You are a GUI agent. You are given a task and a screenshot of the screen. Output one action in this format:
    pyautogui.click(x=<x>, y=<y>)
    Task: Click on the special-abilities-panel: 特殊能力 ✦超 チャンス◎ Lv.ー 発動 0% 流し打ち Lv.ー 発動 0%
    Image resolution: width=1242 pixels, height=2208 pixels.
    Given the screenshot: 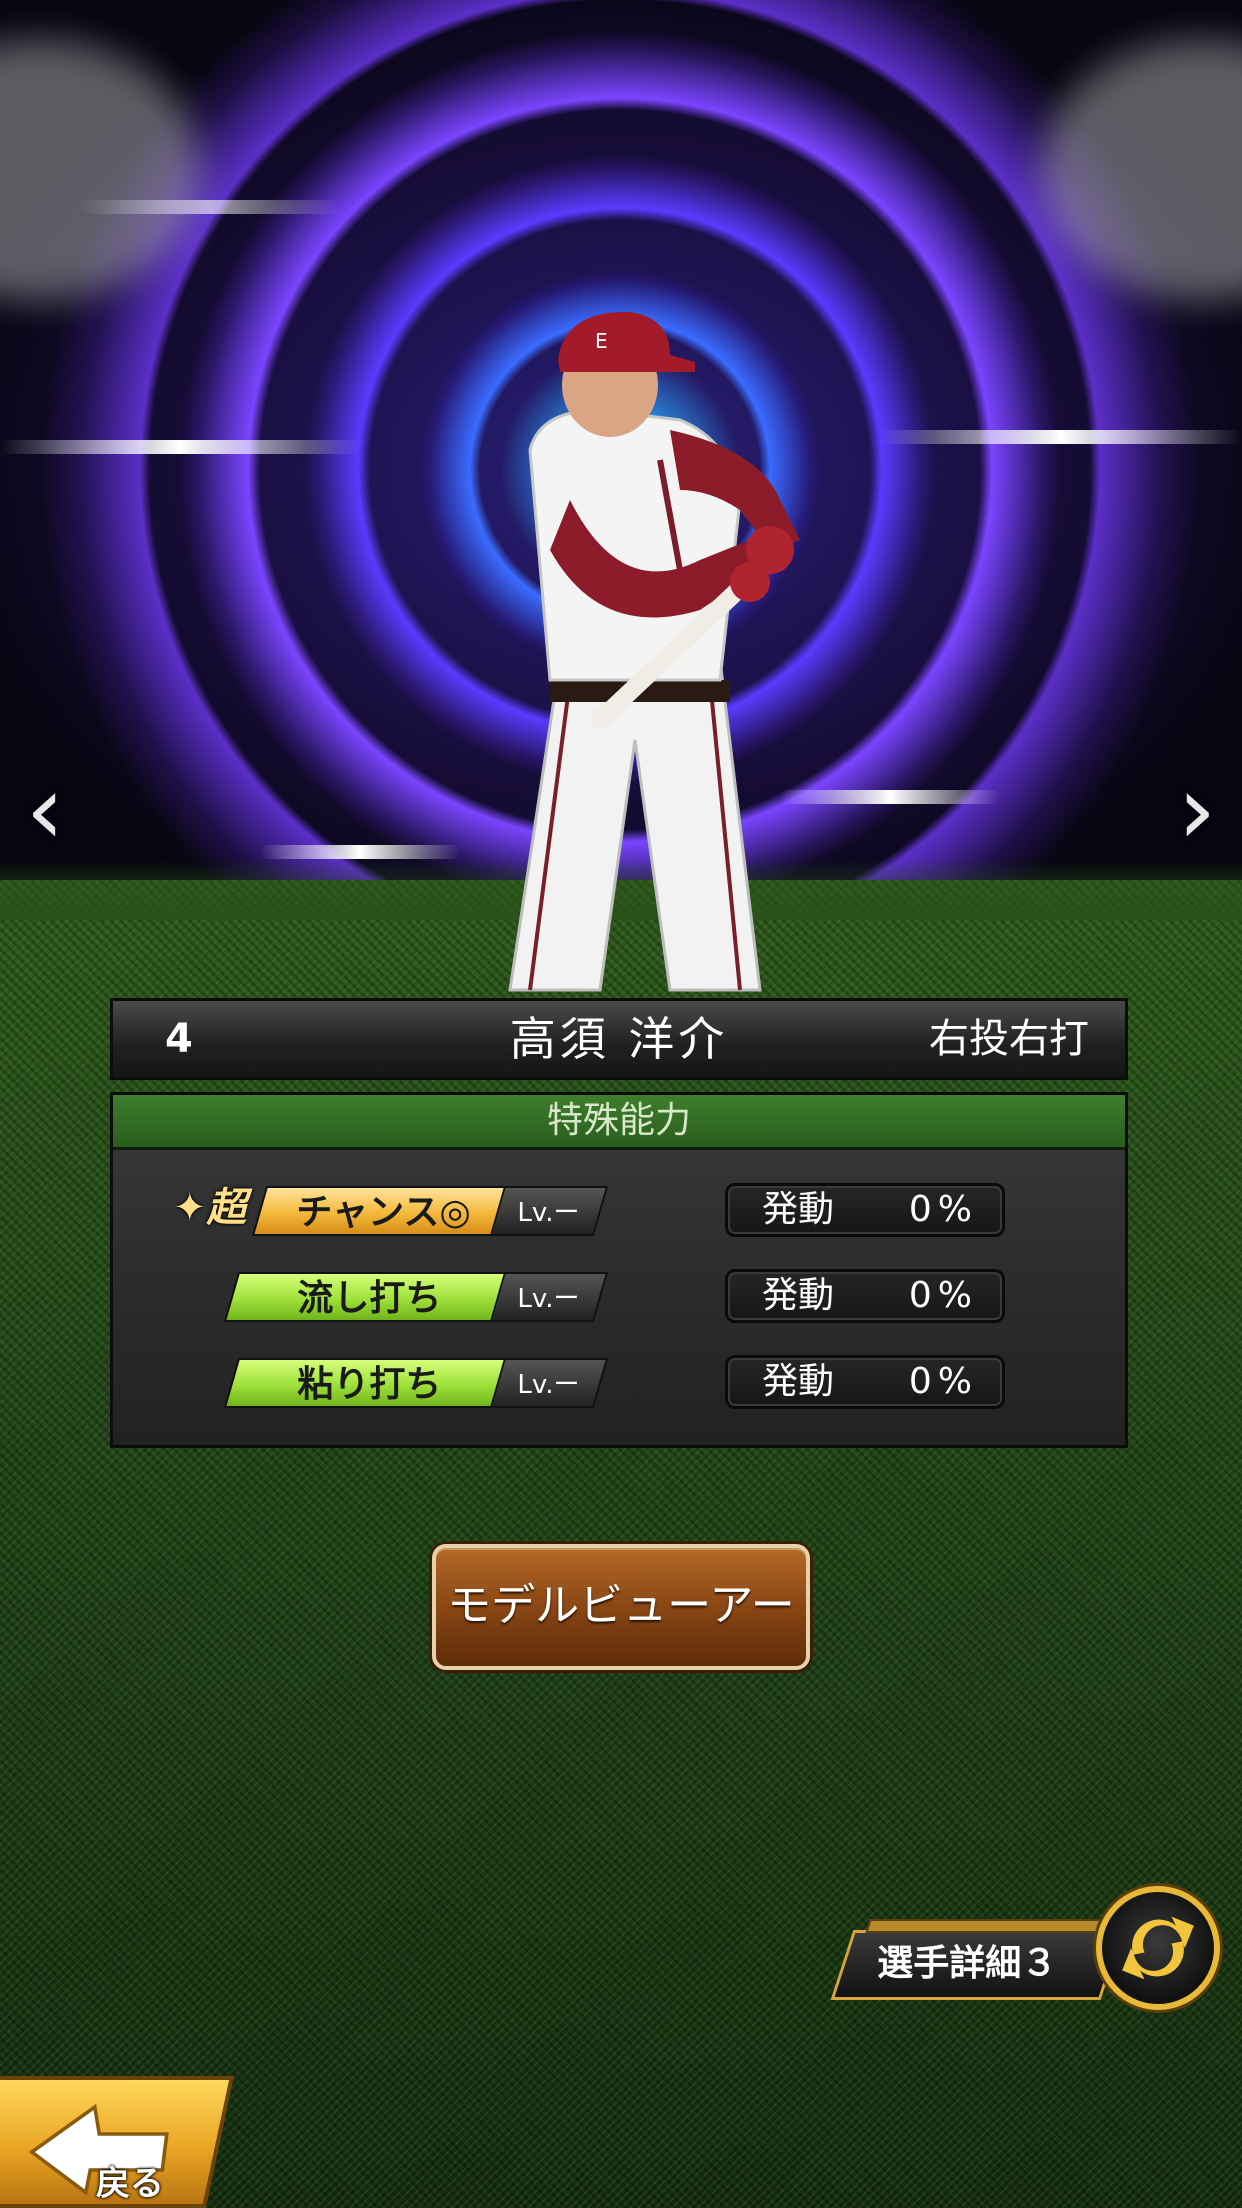 What is the action you would take?
    pyautogui.click(x=619, y=1270)
    